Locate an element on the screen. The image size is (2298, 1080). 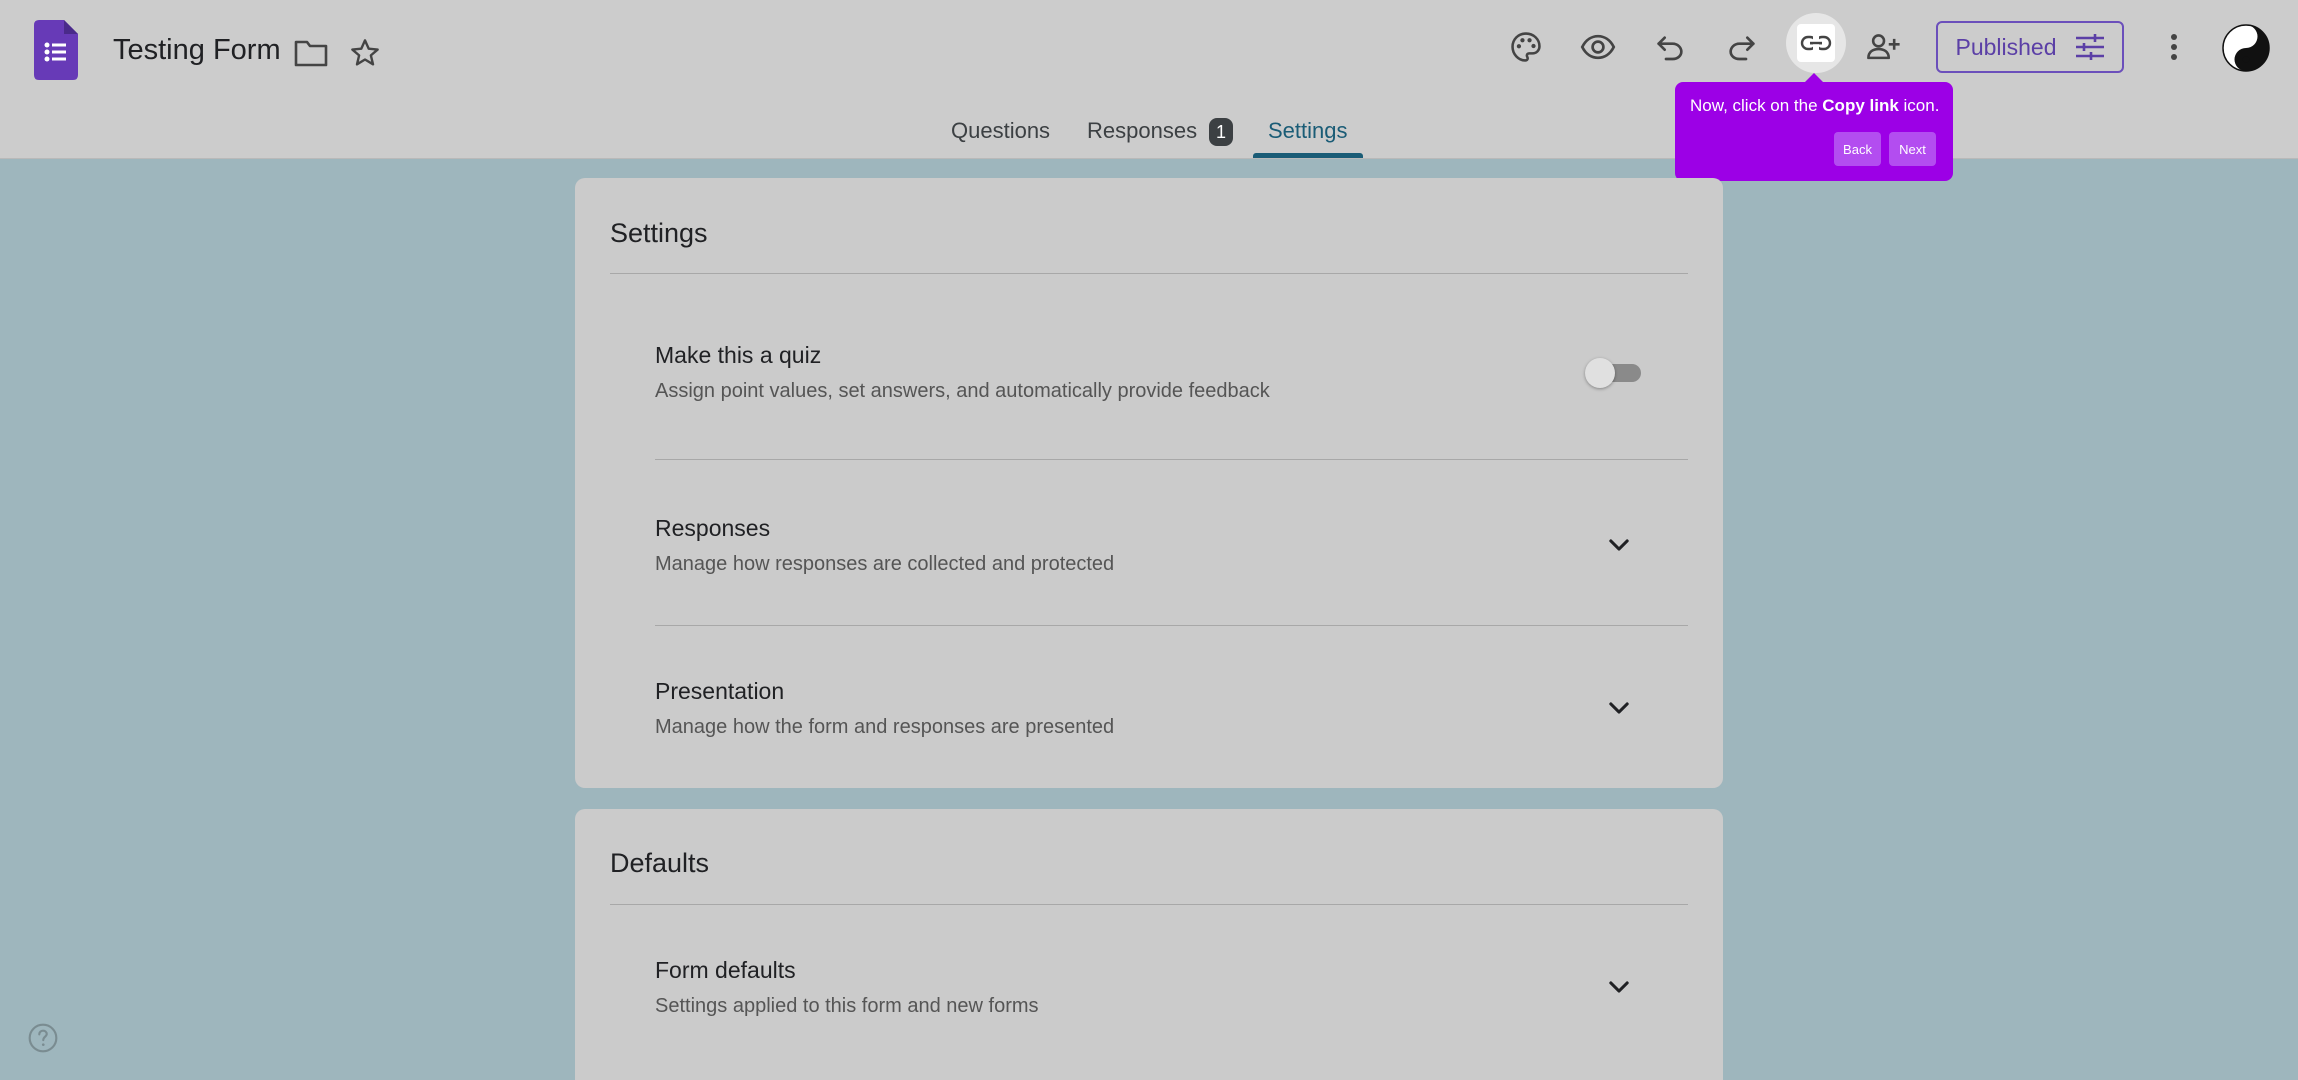
palette-icon is located at coordinates (1526, 47).